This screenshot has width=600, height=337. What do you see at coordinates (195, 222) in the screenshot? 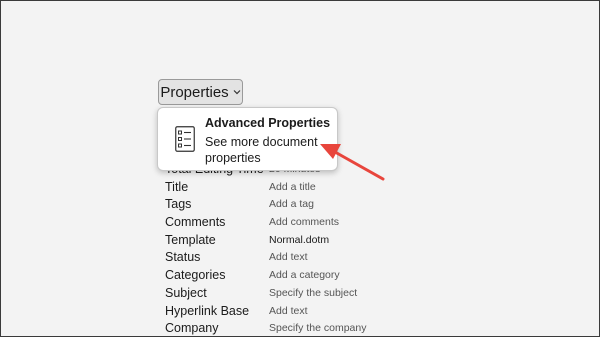
I see `property-label: Comments` at bounding box center [195, 222].